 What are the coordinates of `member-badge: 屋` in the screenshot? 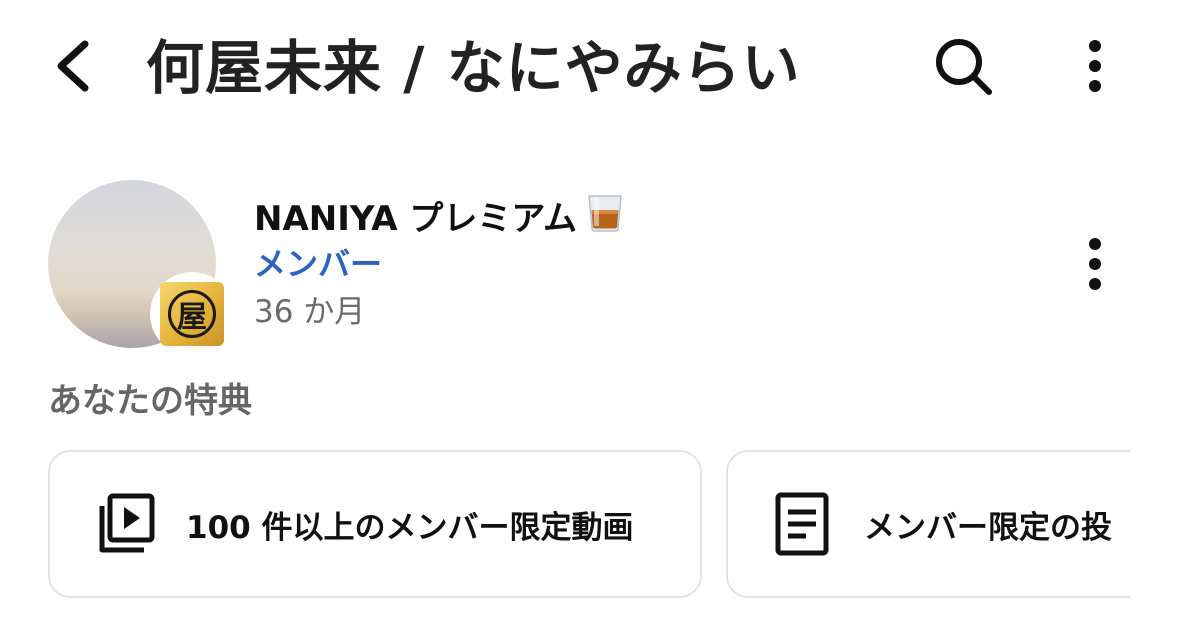 It's located at (192, 314).